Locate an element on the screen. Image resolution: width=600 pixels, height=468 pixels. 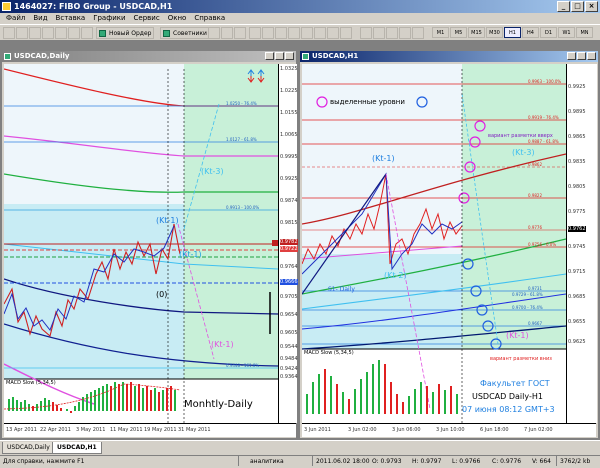
crosshair-icon is located at coordinates (255, 33).